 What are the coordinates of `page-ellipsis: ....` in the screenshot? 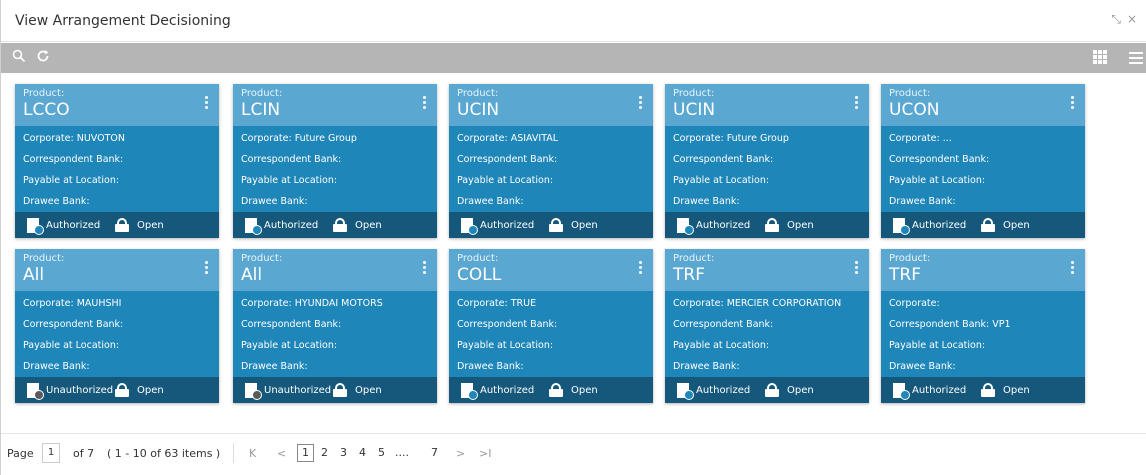 It's located at (402, 452).